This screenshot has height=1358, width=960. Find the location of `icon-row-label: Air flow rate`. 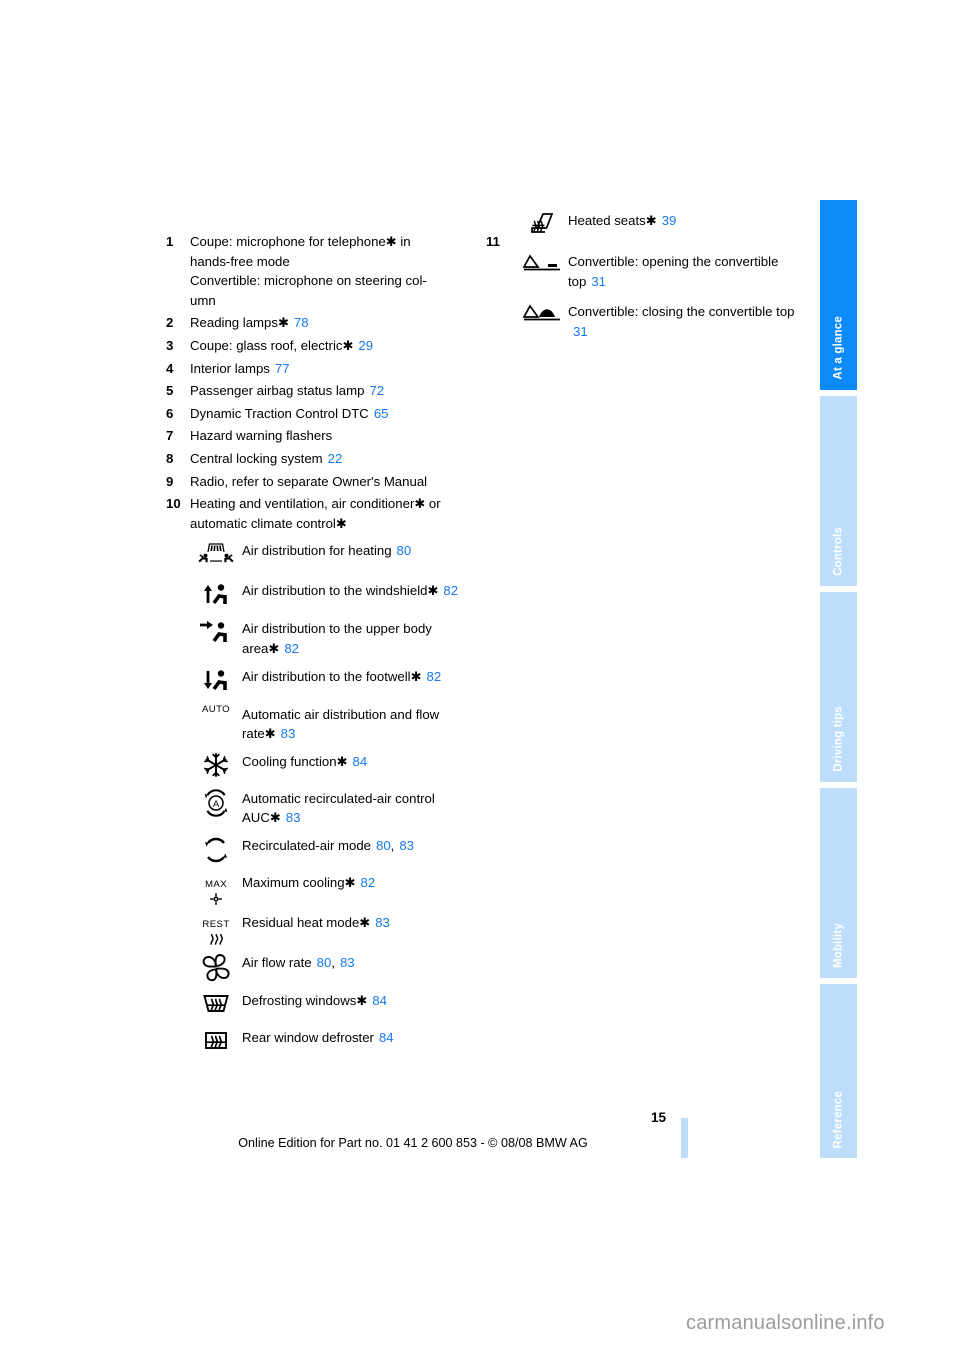

icon-row-label: Air flow rate is located at coordinates (277, 963).